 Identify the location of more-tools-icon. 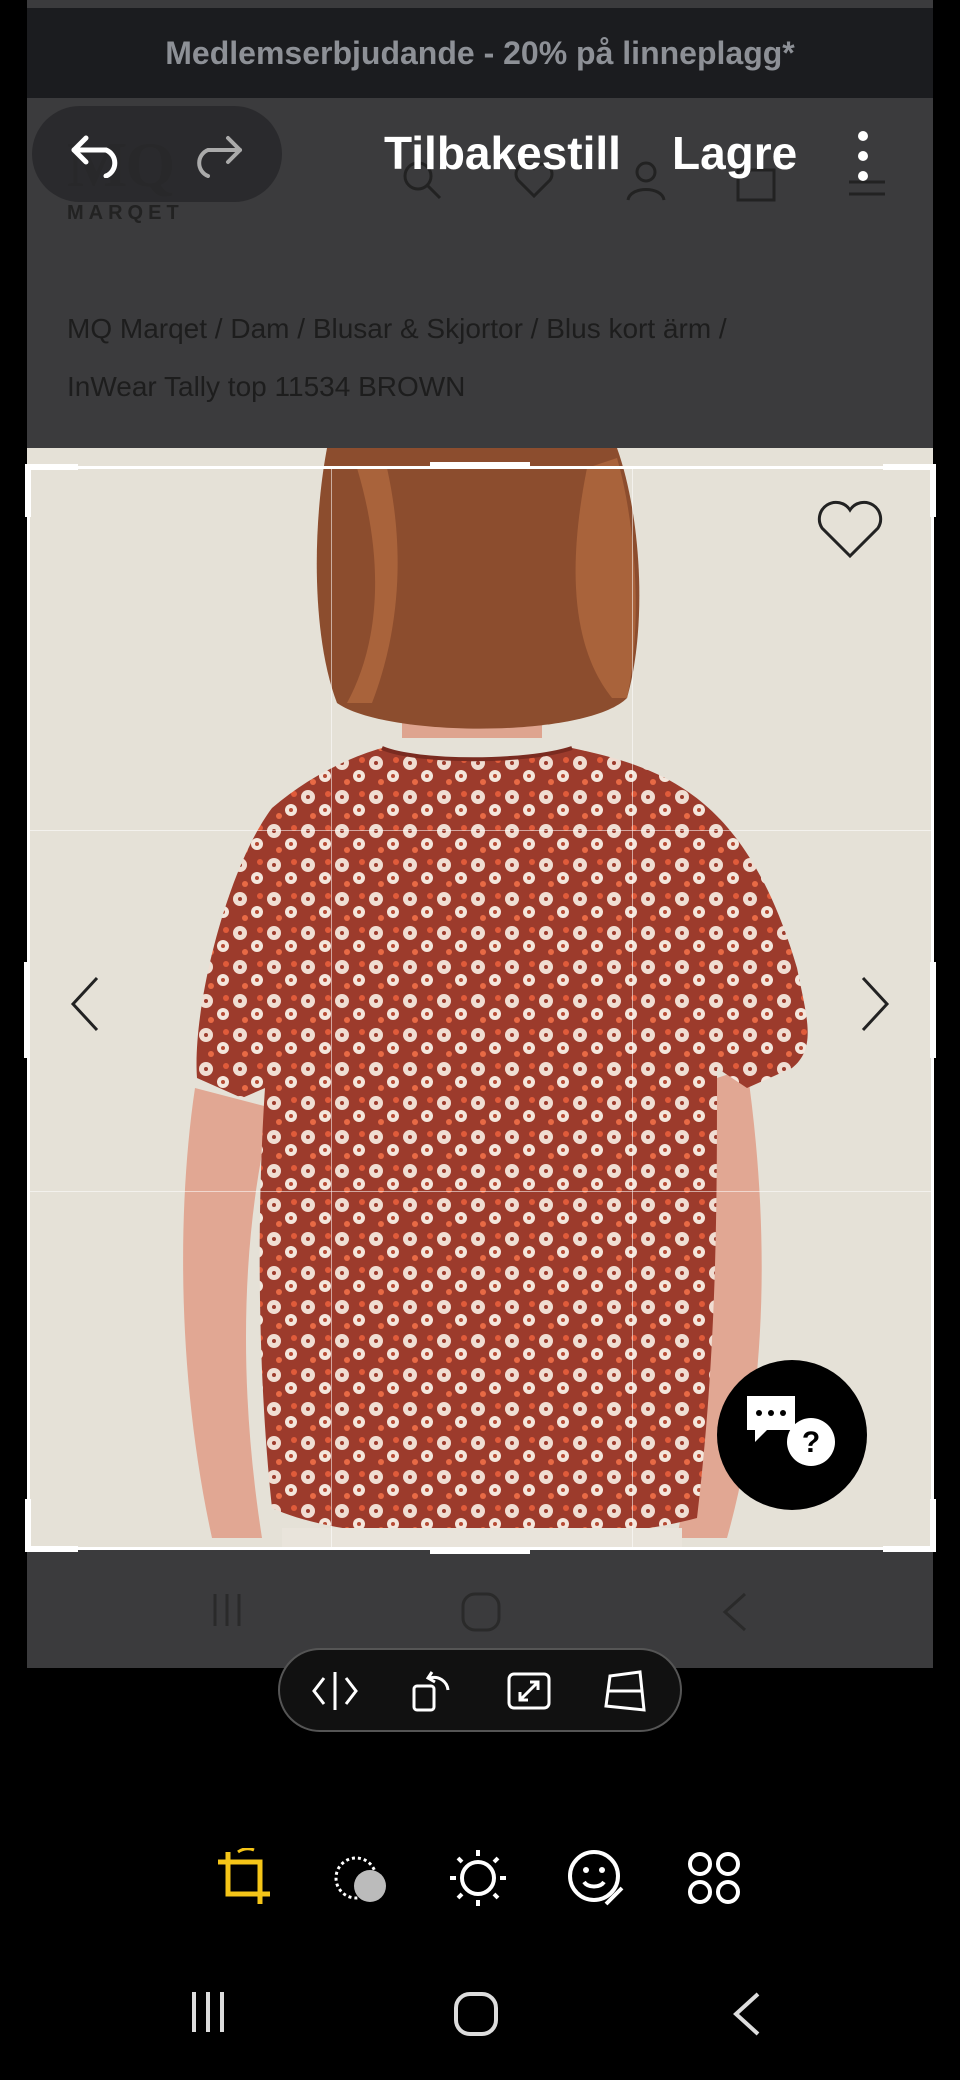
(714, 1878).